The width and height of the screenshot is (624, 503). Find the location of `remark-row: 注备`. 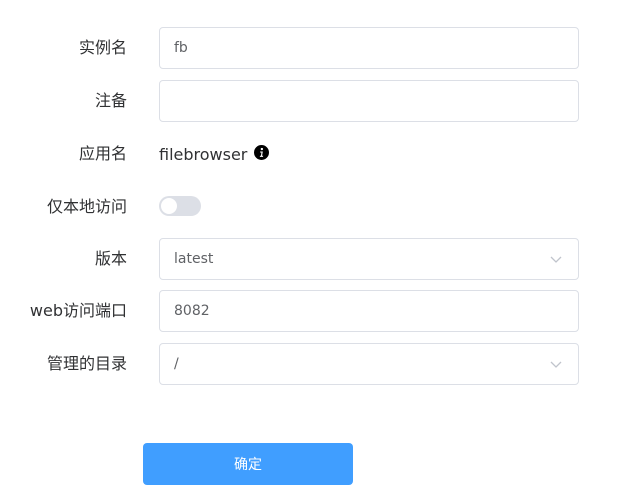

remark-row: 注备 is located at coordinates (312, 101).